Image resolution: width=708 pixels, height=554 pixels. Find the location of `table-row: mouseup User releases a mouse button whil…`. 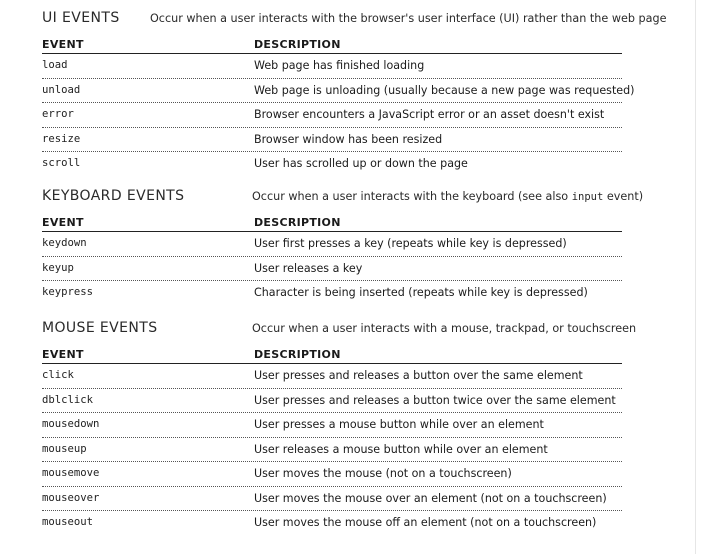

table-row: mouseup User releases a mouse button whil… is located at coordinates (332, 450).